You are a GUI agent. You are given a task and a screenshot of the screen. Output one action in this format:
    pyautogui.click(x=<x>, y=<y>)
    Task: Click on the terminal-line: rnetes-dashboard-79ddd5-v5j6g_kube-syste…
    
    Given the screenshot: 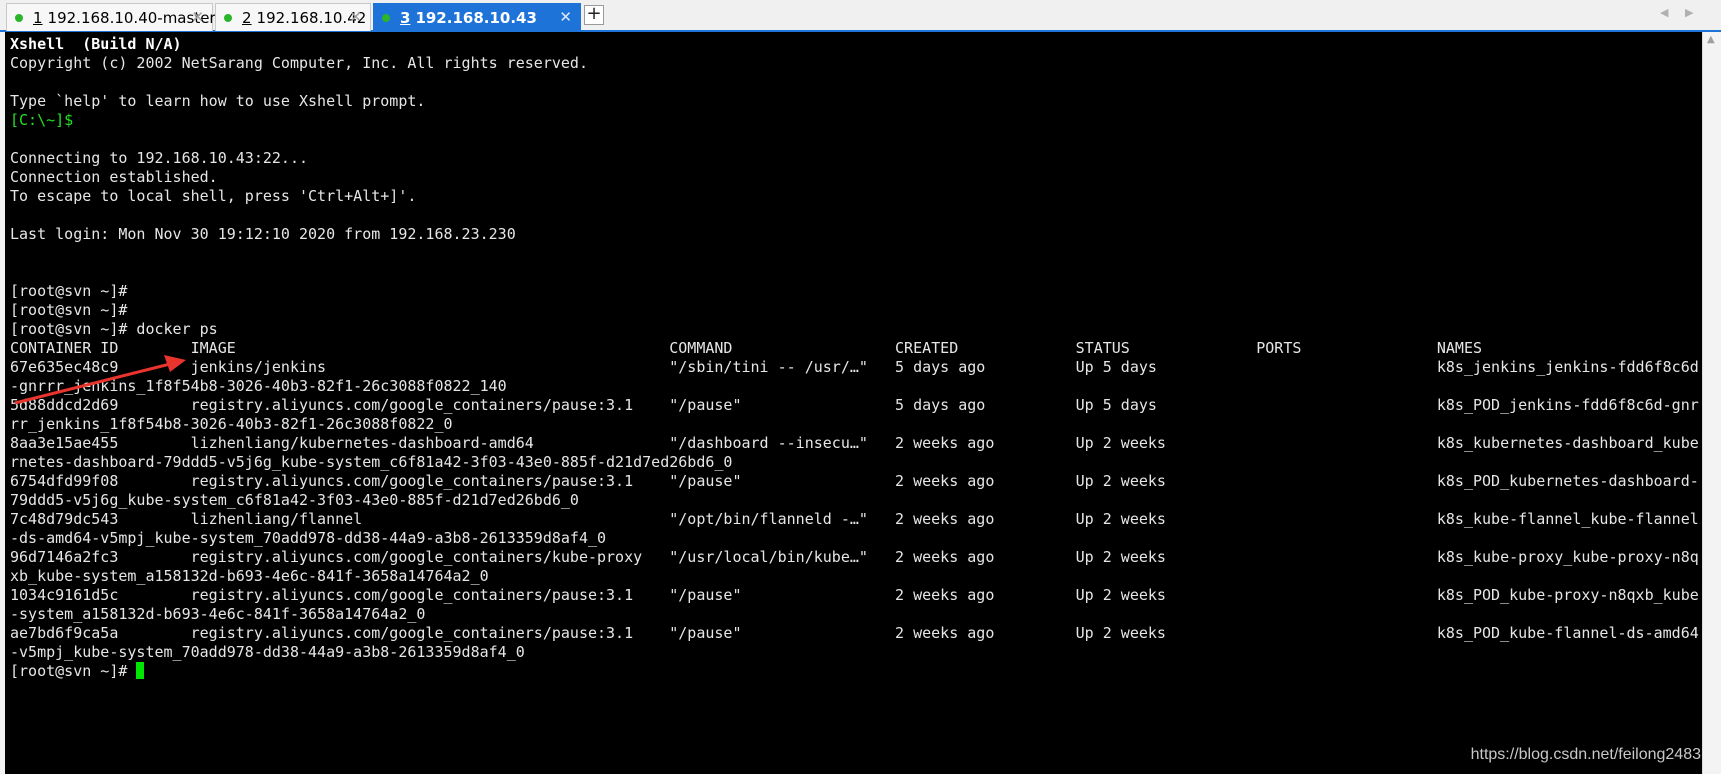 What is the action you would take?
    pyautogui.click(x=371, y=462)
    